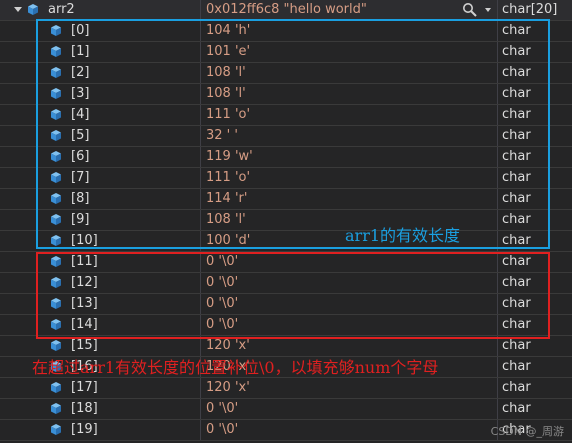 Image resolution: width=572 pixels, height=443 pixels. Describe the element at coordinates (80, 177) in the screenshot. I see `element-index: [7]` at that location.